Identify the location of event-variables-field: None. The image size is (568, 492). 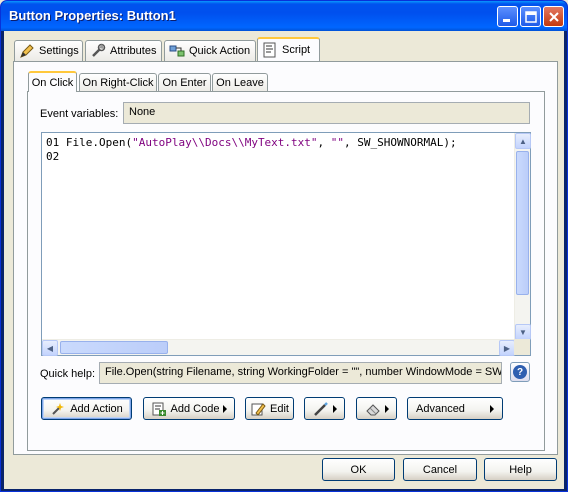
(326, 113).